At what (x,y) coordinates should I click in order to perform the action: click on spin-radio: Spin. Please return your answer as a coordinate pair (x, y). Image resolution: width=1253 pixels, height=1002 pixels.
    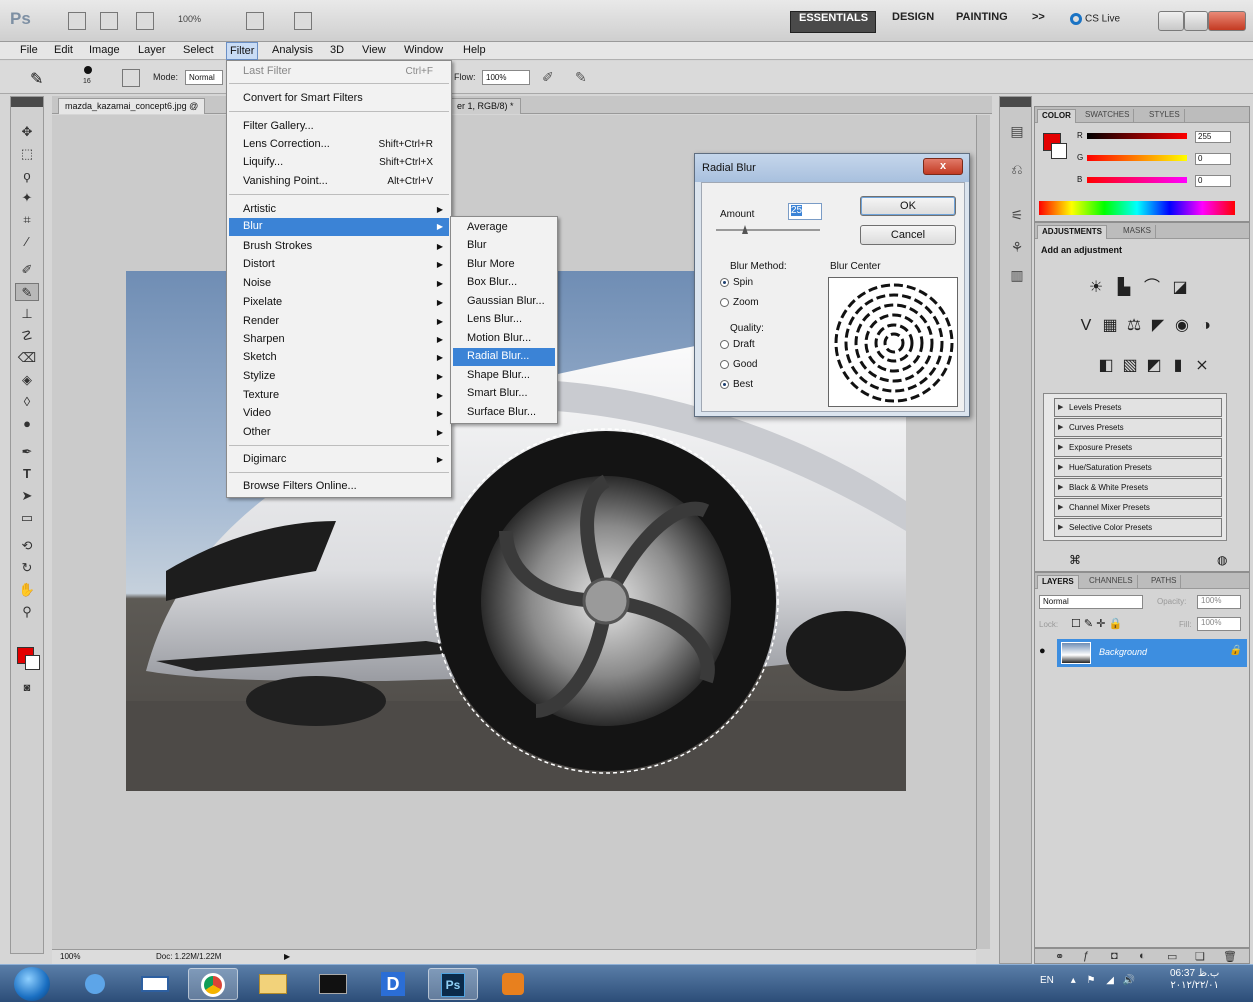
    Looking at the image, I should click on (736, 282).